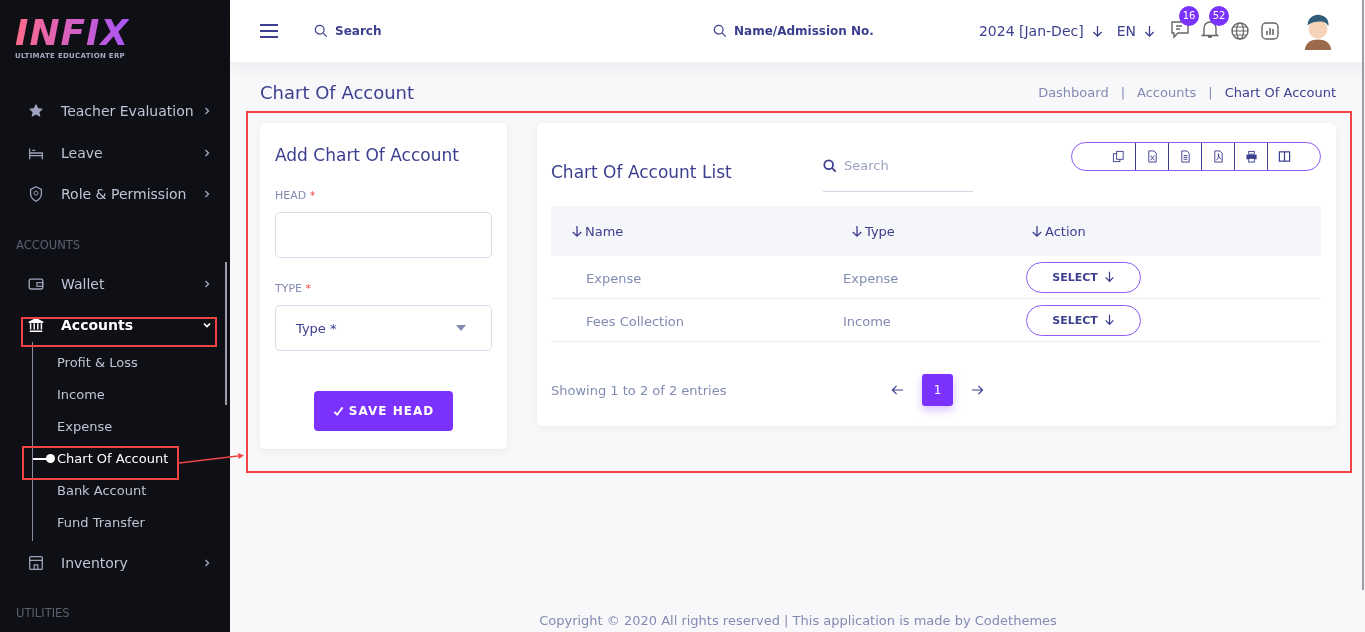  Describe the element at coordinates (73, 426) in the screenshot. I see `sidebar-subitem: Expense` at that location.